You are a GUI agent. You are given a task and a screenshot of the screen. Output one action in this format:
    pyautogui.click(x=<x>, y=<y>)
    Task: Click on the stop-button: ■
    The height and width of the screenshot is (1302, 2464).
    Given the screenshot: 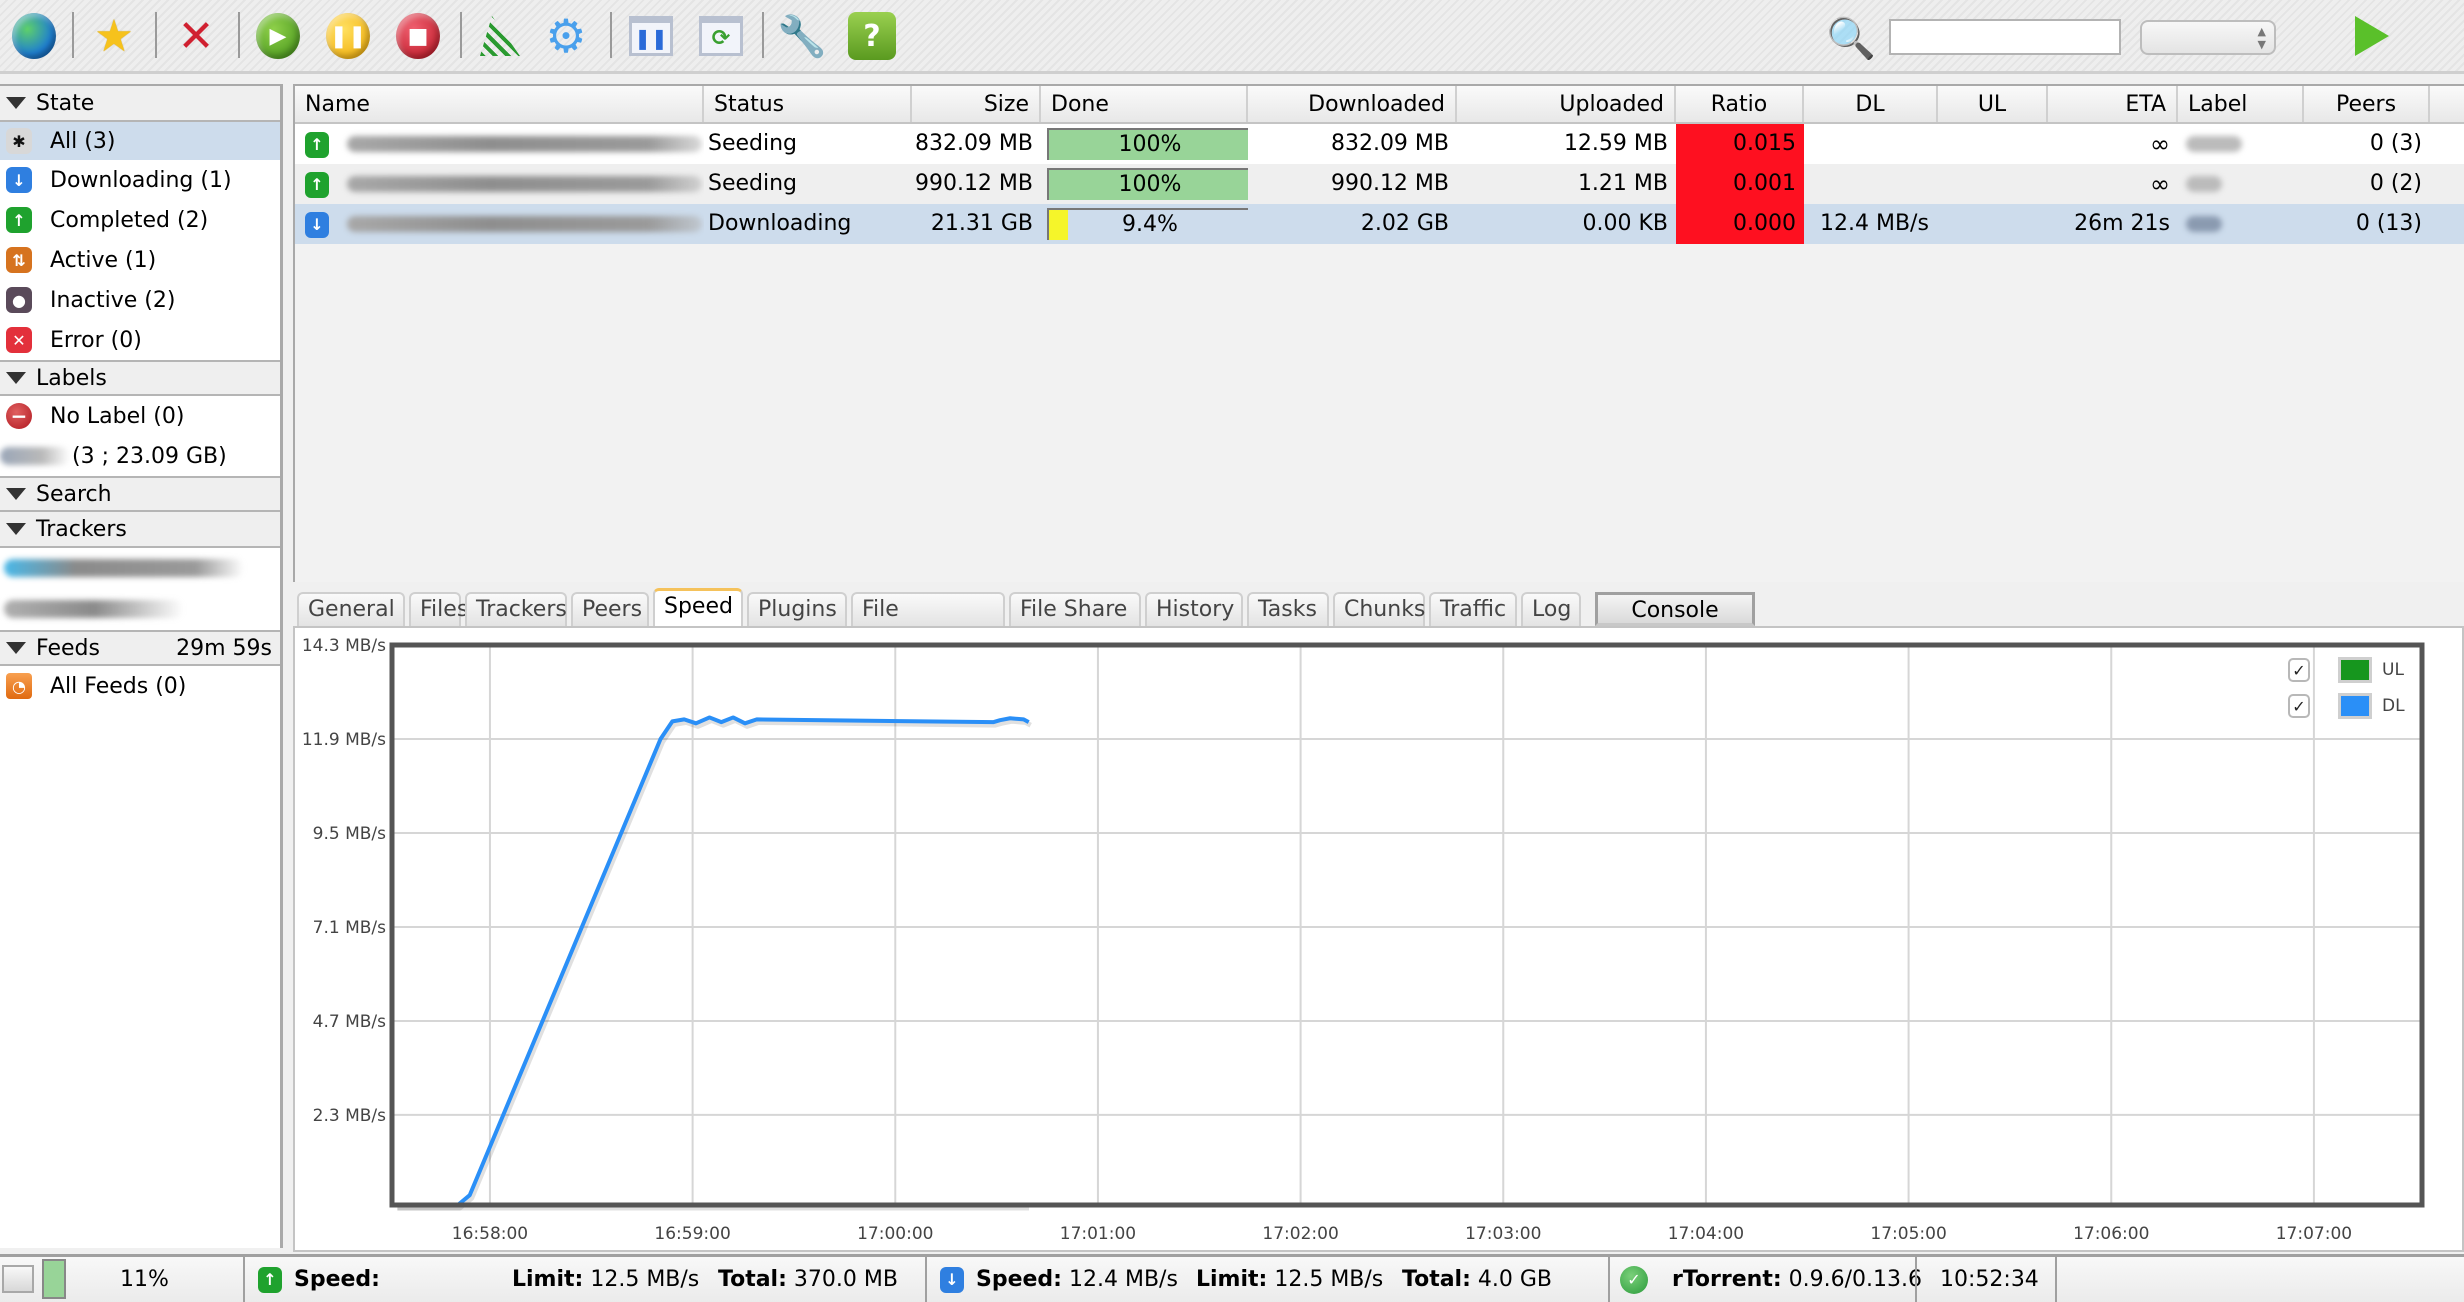 What is the action you would take?
    pyautogui.click(x=418, y=36)
    